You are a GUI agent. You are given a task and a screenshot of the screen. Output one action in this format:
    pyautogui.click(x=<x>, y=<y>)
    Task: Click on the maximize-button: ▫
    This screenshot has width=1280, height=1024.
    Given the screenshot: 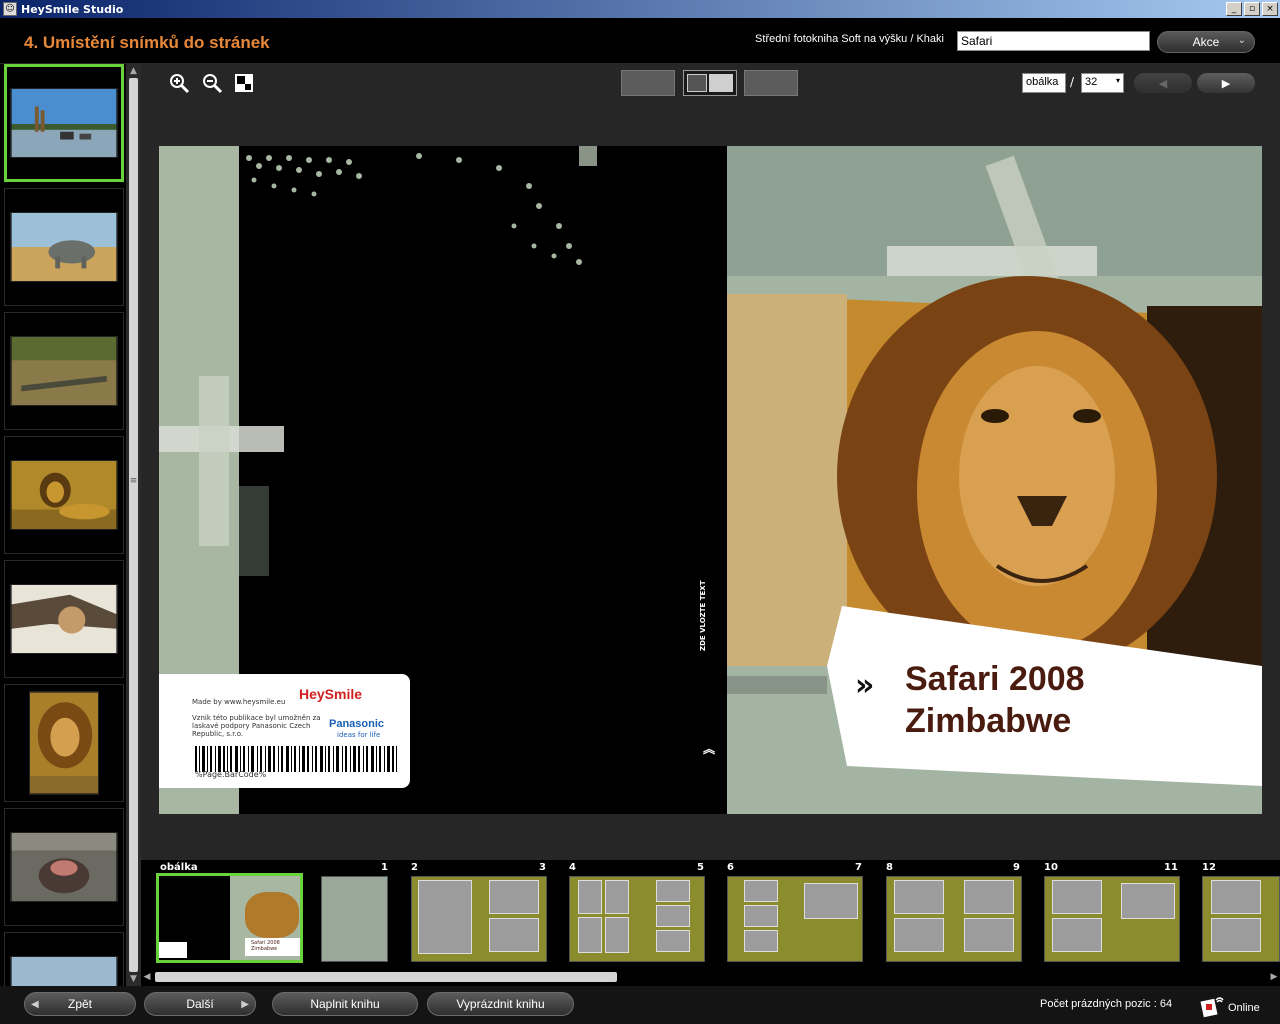 What is the action you would take?
    pyautogui.click(x=1252, y=9)
    